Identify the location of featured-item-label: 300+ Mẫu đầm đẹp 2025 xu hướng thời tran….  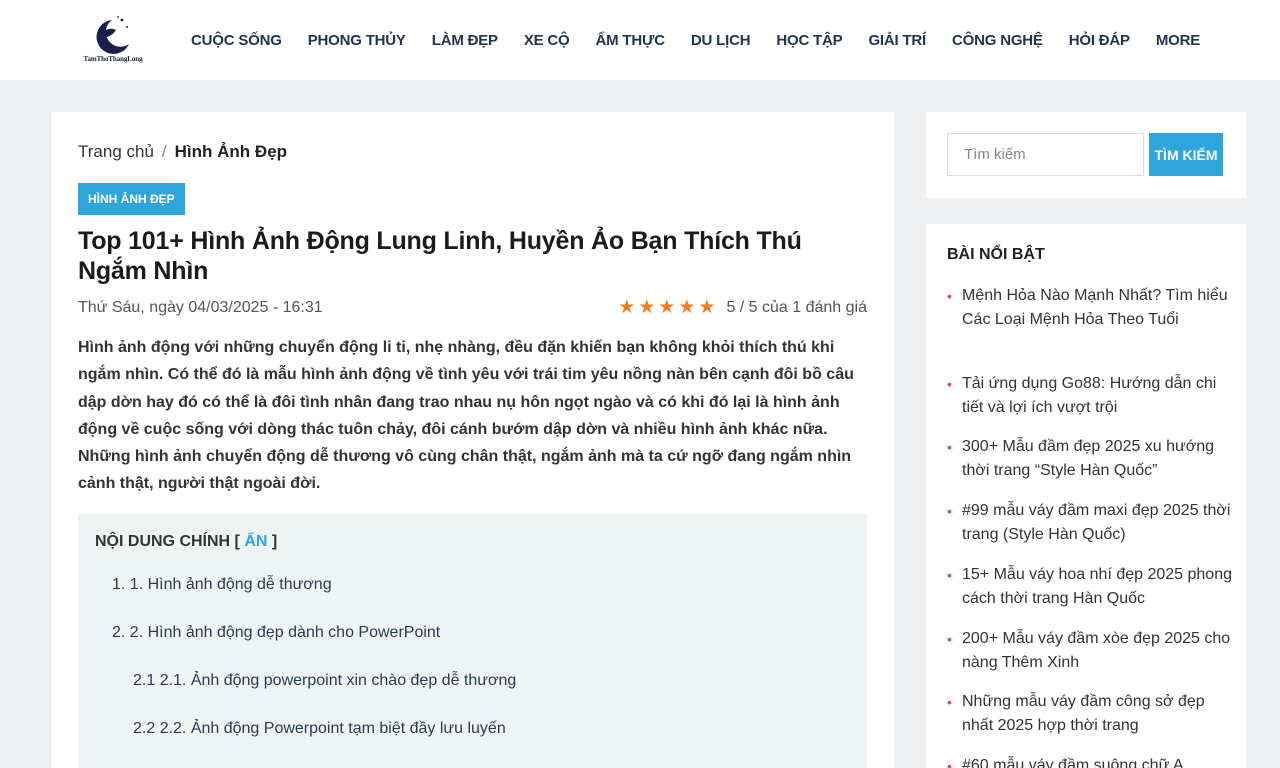
(1088, 458).